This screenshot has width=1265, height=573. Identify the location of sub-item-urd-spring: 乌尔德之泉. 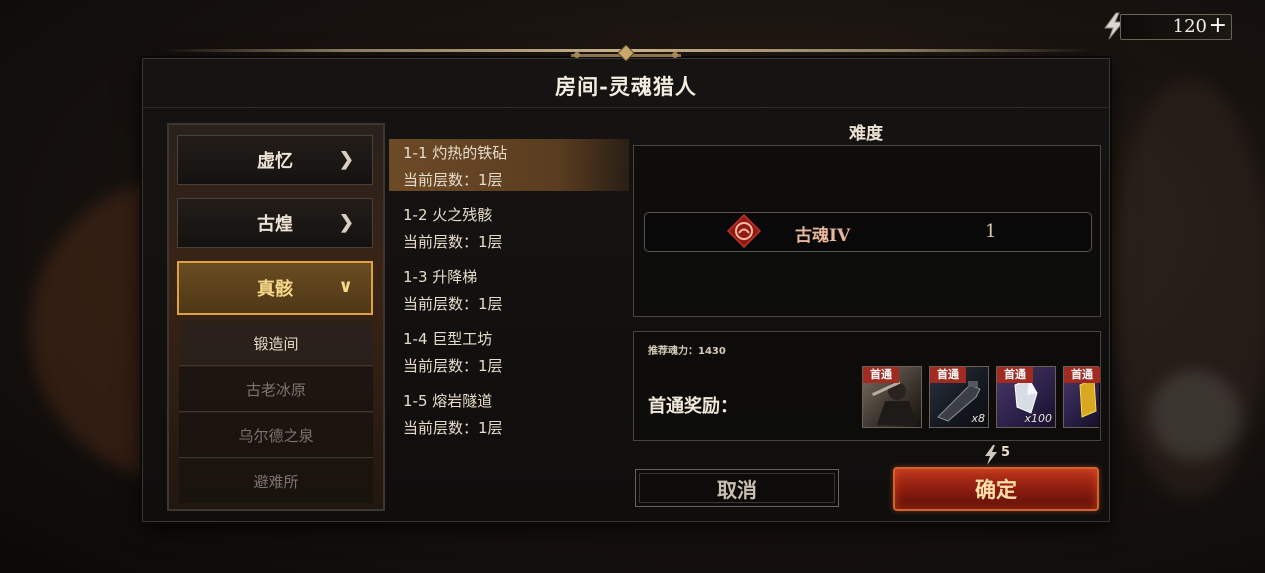
(276, 435).